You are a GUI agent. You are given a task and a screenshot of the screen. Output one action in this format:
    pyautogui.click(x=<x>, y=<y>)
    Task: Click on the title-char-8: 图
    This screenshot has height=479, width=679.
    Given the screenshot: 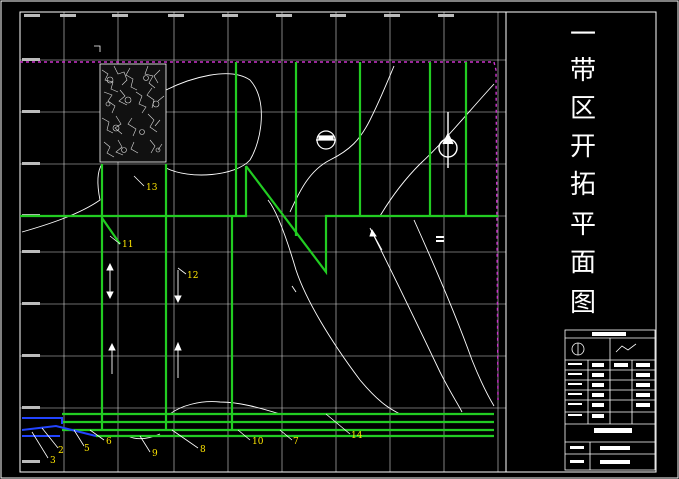 What is the action you would take?
    pyautogui.click(x=582, y=303)
    